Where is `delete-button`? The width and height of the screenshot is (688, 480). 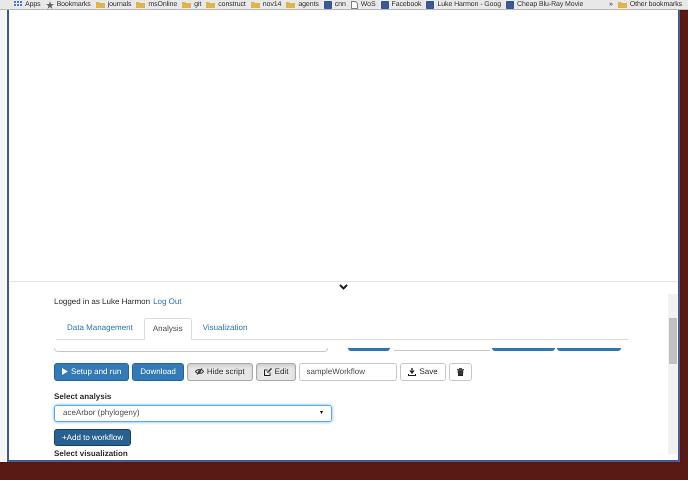 delete-button is located at coordinates (460, 371).